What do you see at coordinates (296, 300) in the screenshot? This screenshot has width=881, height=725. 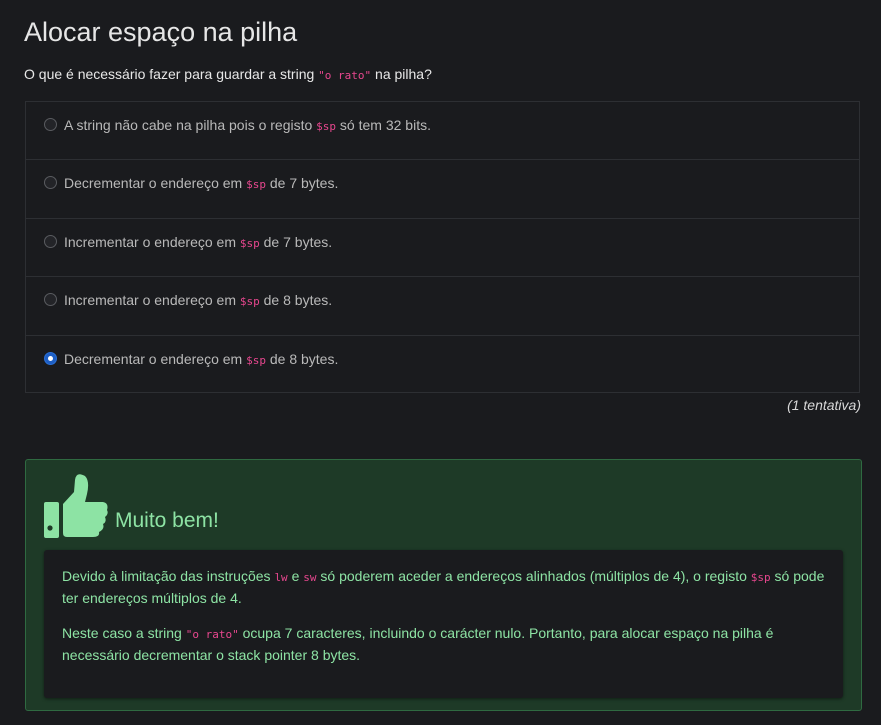 I see `option-4-text-after: de 8 bytes.` at bounding box center [296, 300].